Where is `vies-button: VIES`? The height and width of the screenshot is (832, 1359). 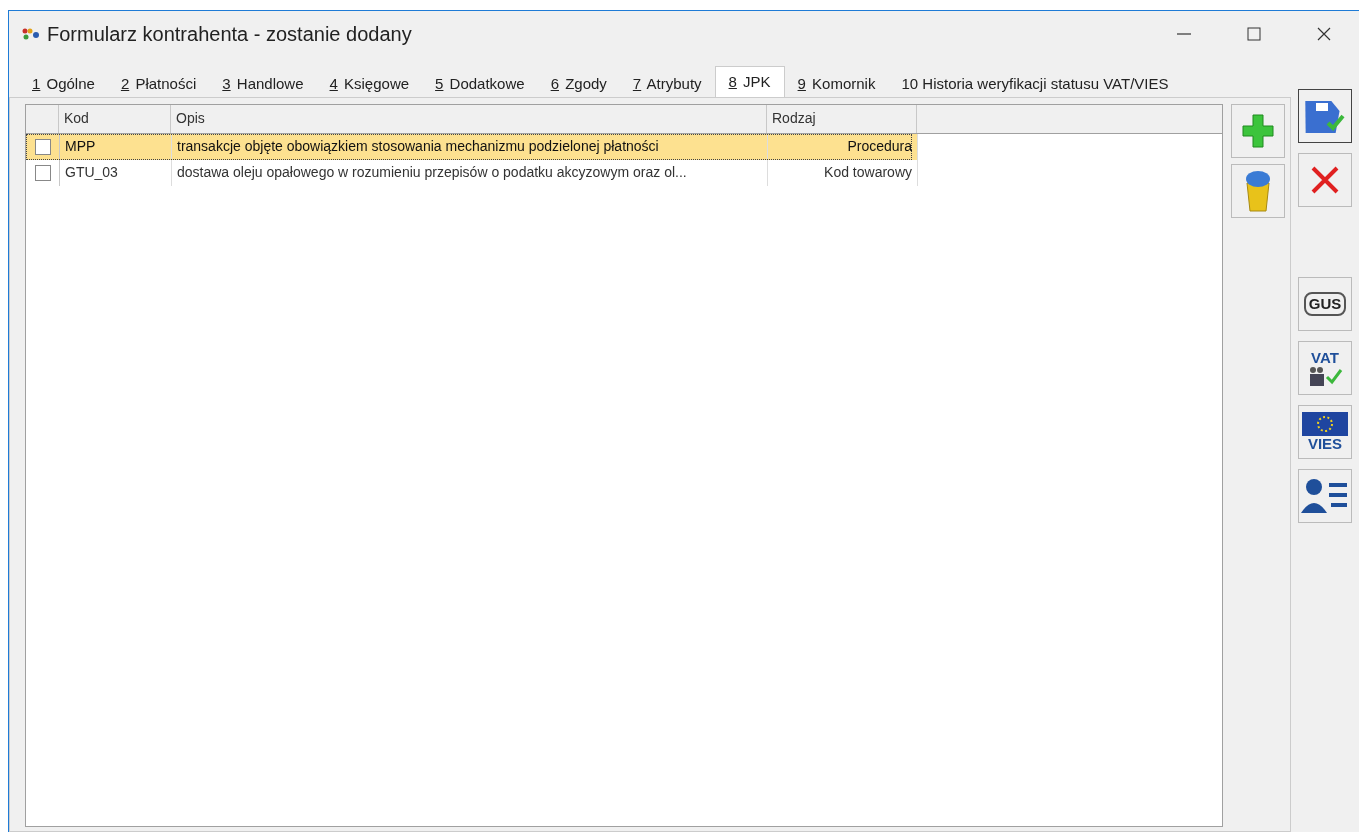
vies-button: VIES is located at coordinates (1325, 432).